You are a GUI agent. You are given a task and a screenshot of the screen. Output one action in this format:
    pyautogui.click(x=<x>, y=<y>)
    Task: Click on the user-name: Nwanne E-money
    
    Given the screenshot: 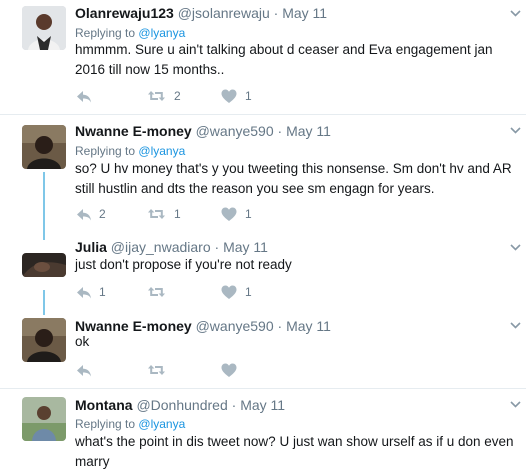 What is the action you would take?
    pyautogui.click(x=133, y=131)
    